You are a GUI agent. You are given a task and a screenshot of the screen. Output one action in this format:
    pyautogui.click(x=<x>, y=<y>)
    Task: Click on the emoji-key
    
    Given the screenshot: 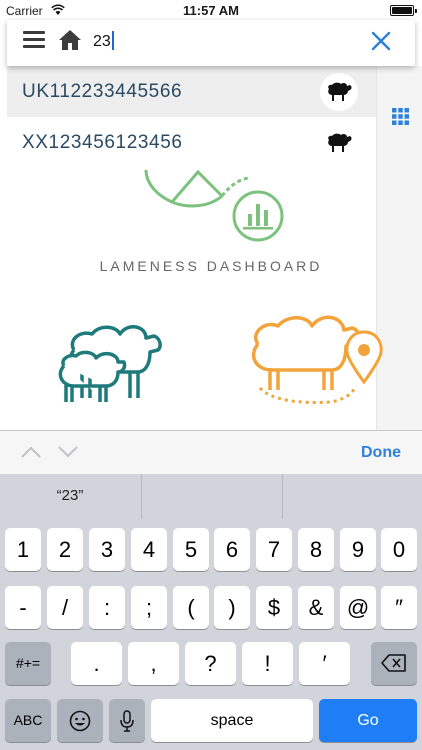 What is the action you would take?
    pyautogui.click(x=80, y=720)
    